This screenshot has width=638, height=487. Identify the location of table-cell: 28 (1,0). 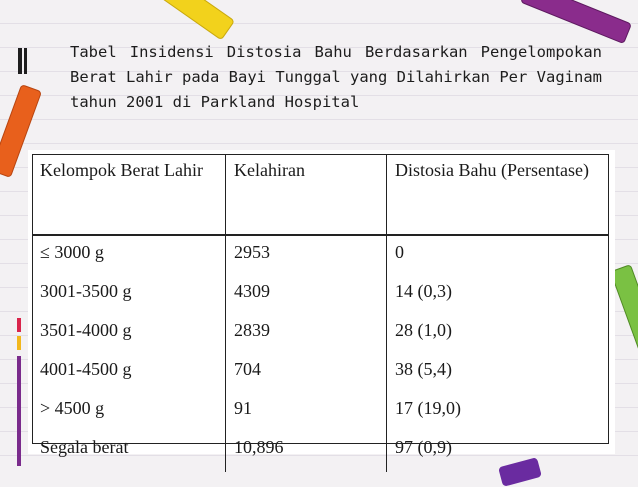
(423, 330).